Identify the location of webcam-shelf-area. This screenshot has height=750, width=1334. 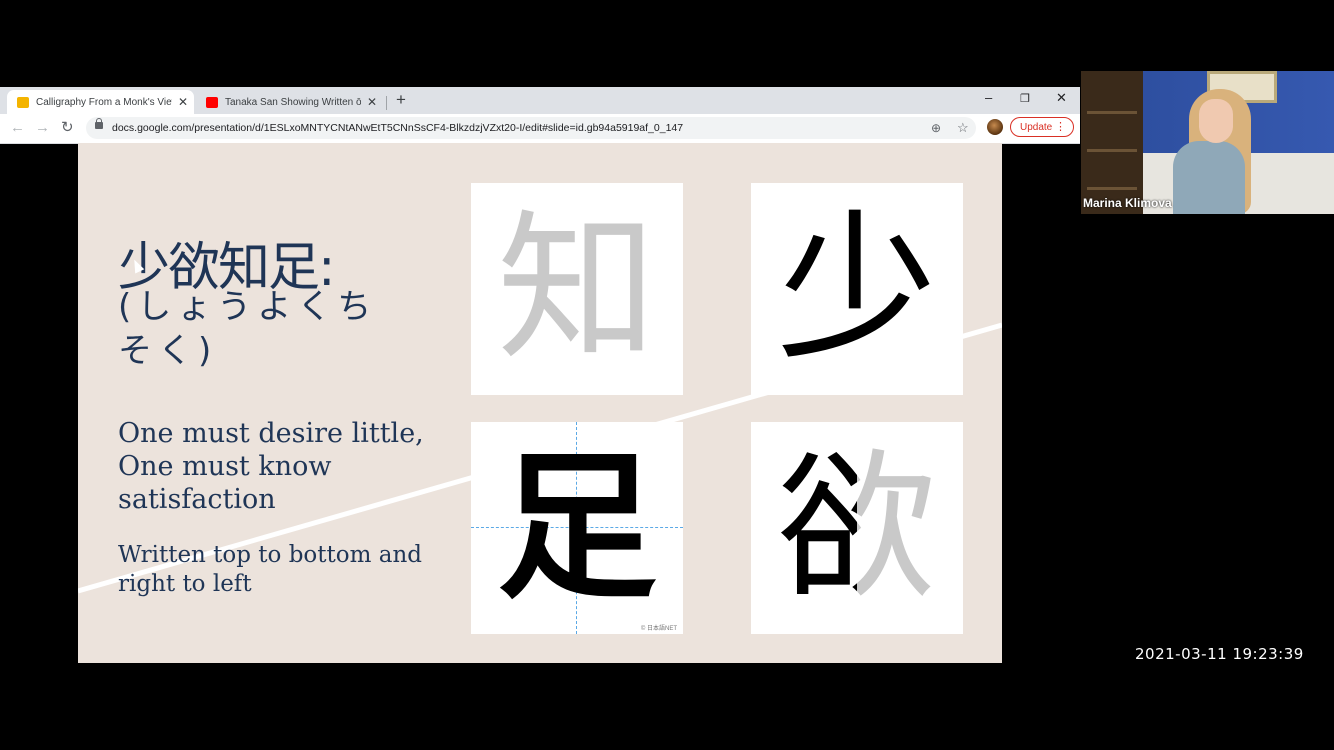
(1112, 142).